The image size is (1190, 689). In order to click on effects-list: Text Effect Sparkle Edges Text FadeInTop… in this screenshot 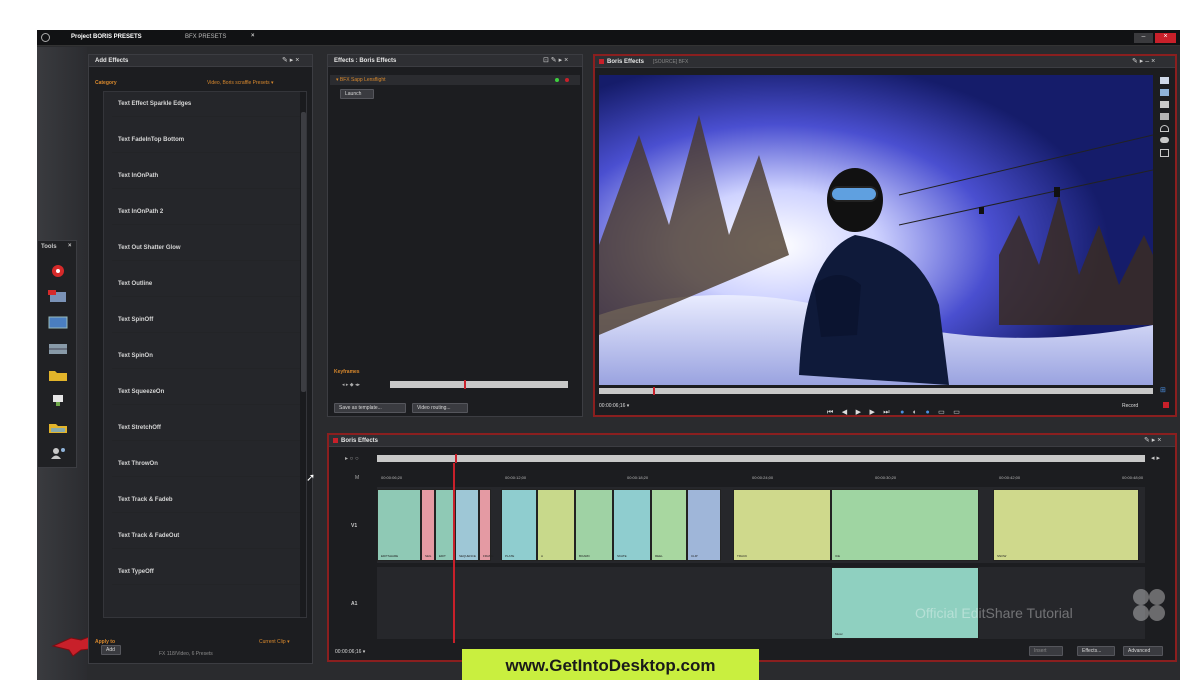, I will do `click(205, 354)`.